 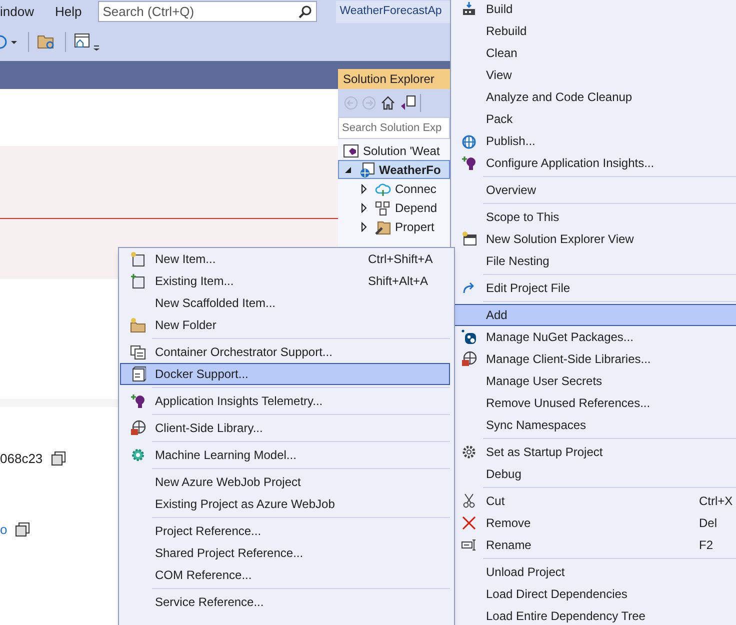 I want to click on tree-item: WeatherFo, so click(x=394, y=169).